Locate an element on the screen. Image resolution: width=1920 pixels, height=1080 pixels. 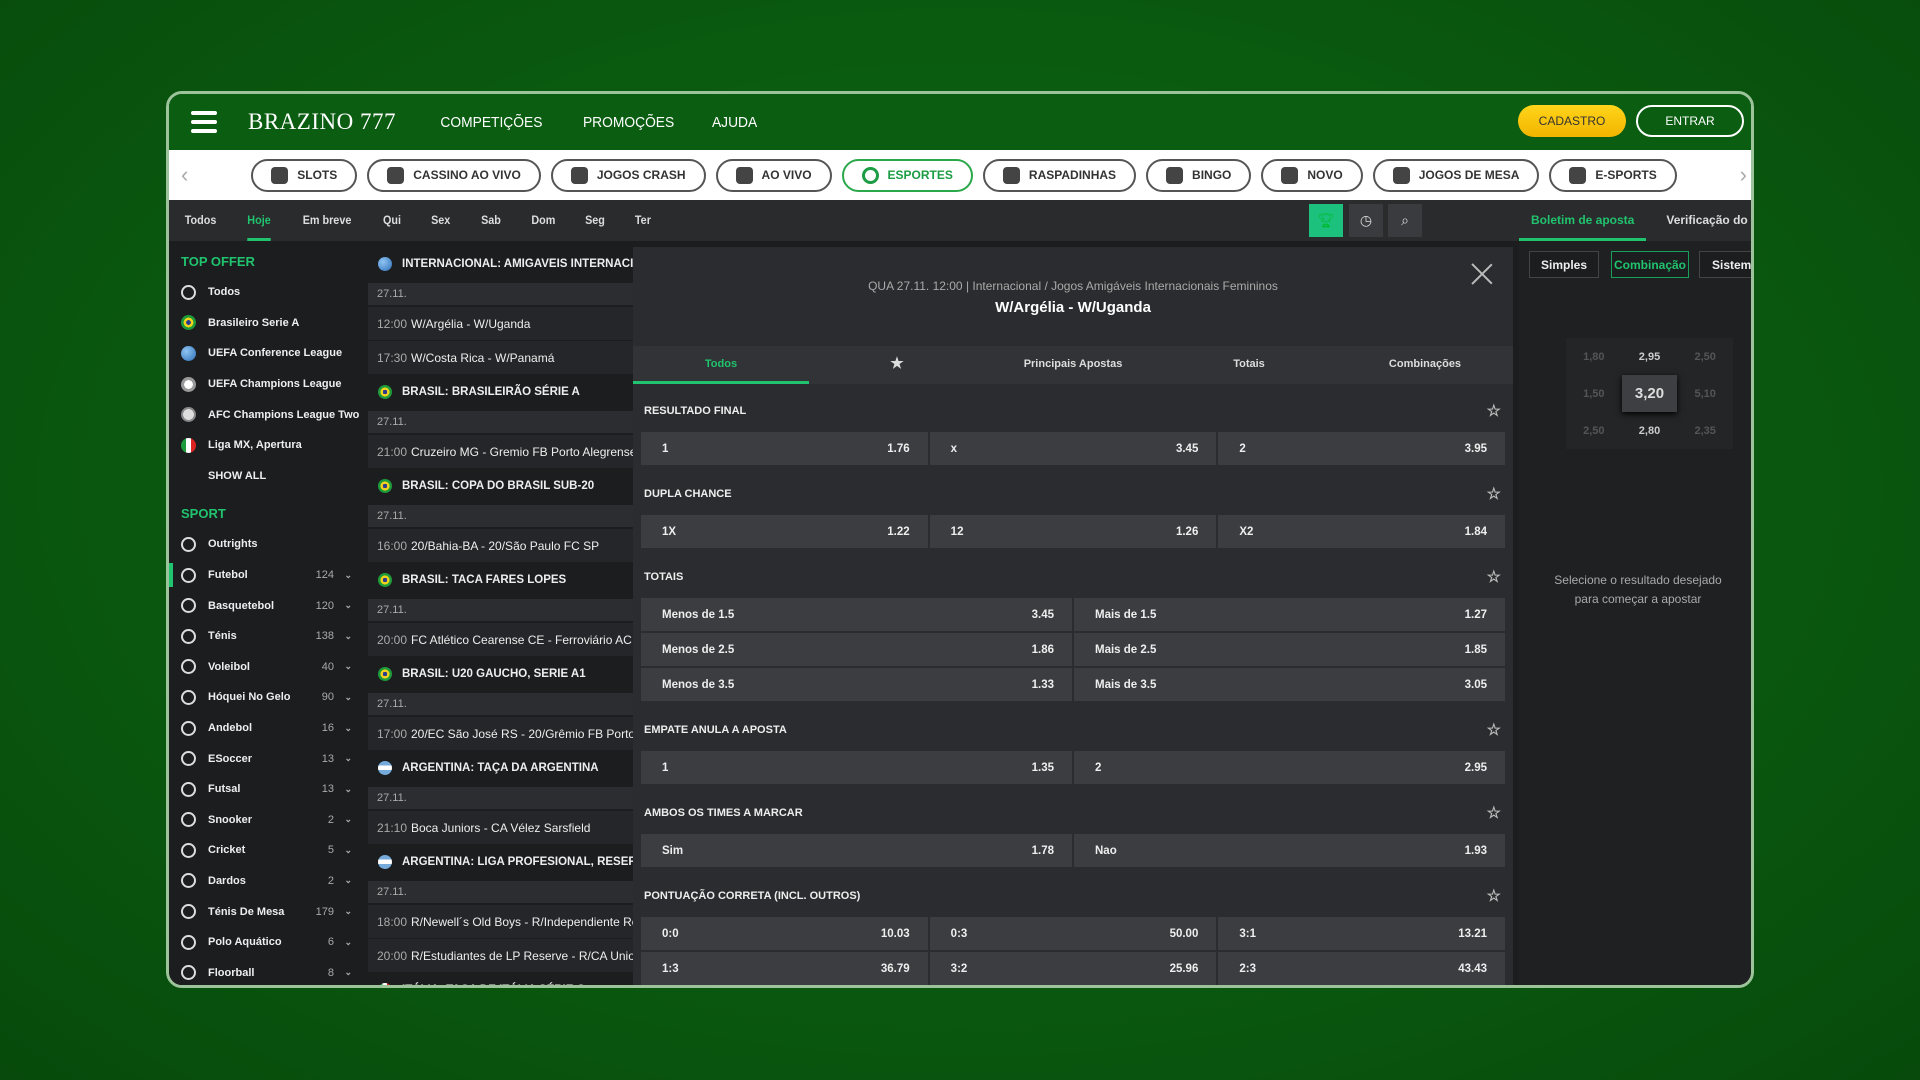
odds-button: 2 3.95 is located at coordinates (1362, 448).